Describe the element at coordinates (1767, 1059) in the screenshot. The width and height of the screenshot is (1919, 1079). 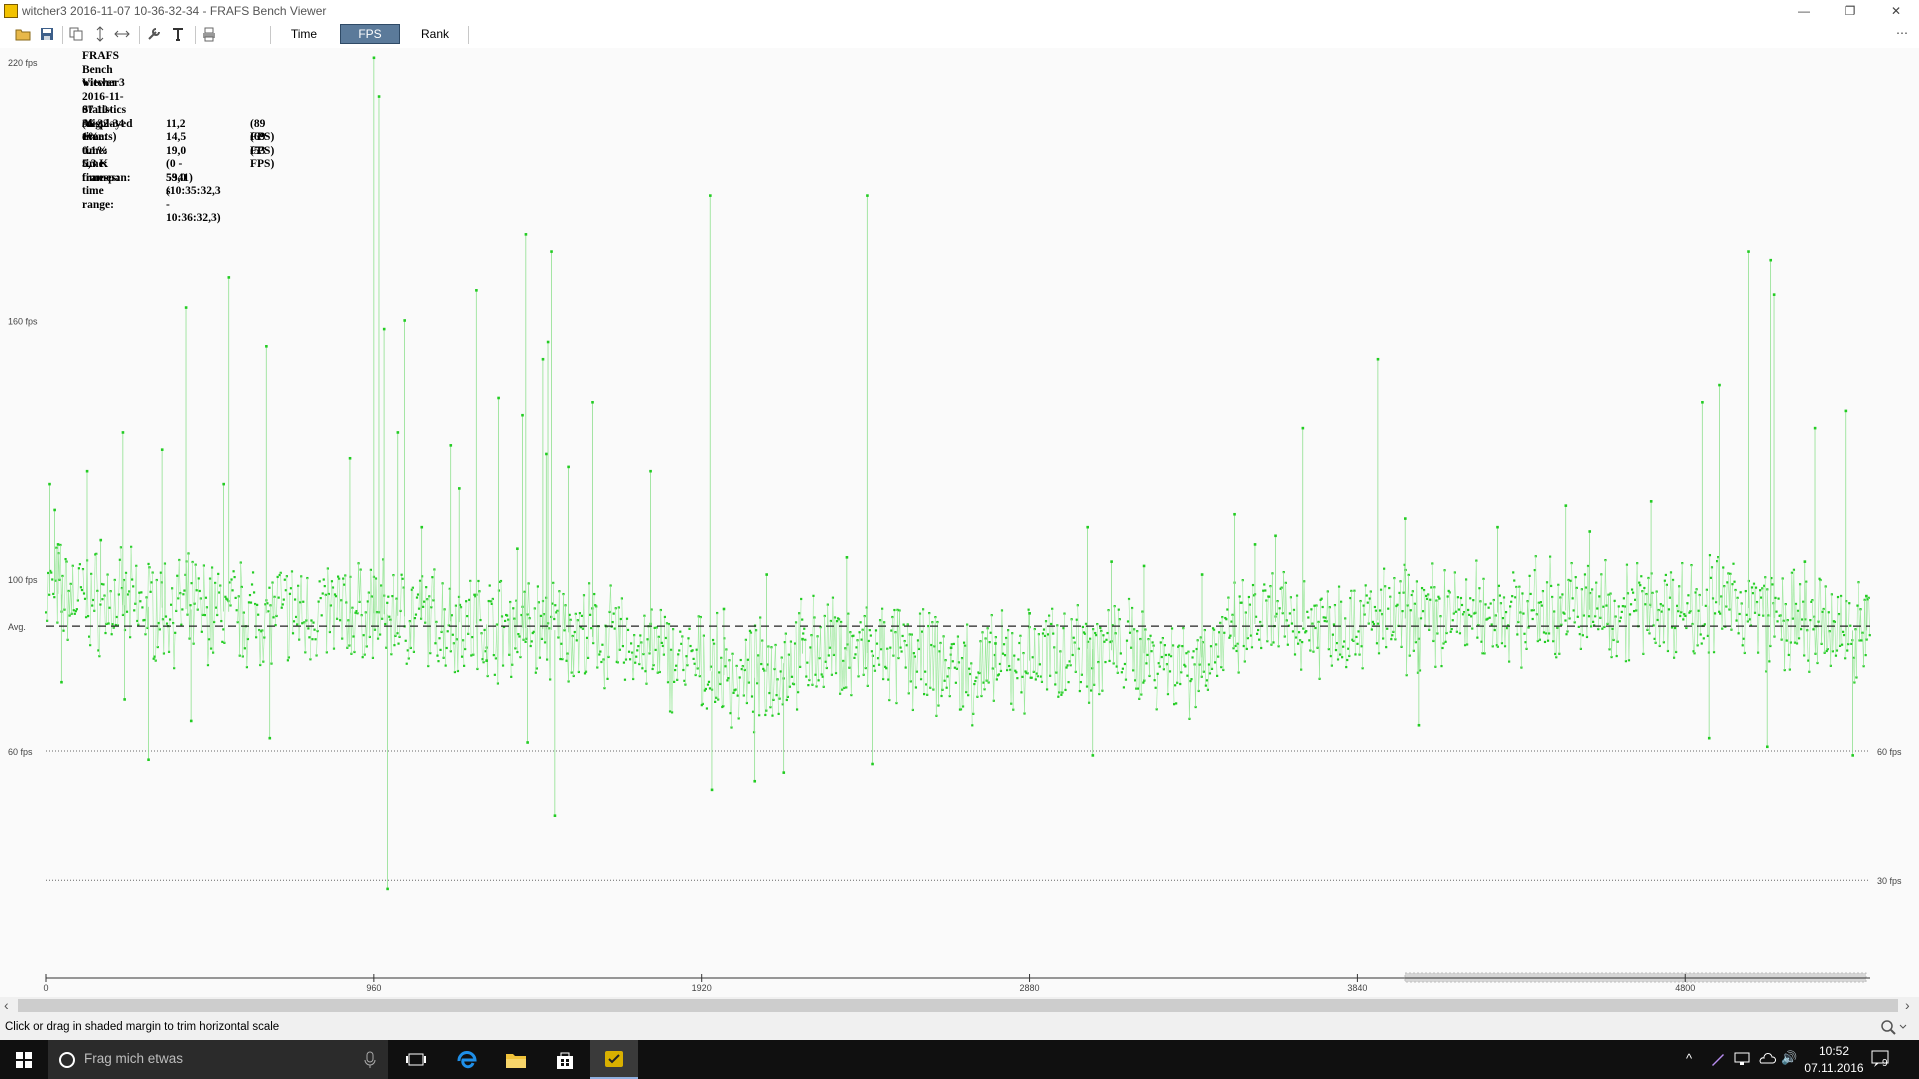
I see `onedrive-icon` at that location.